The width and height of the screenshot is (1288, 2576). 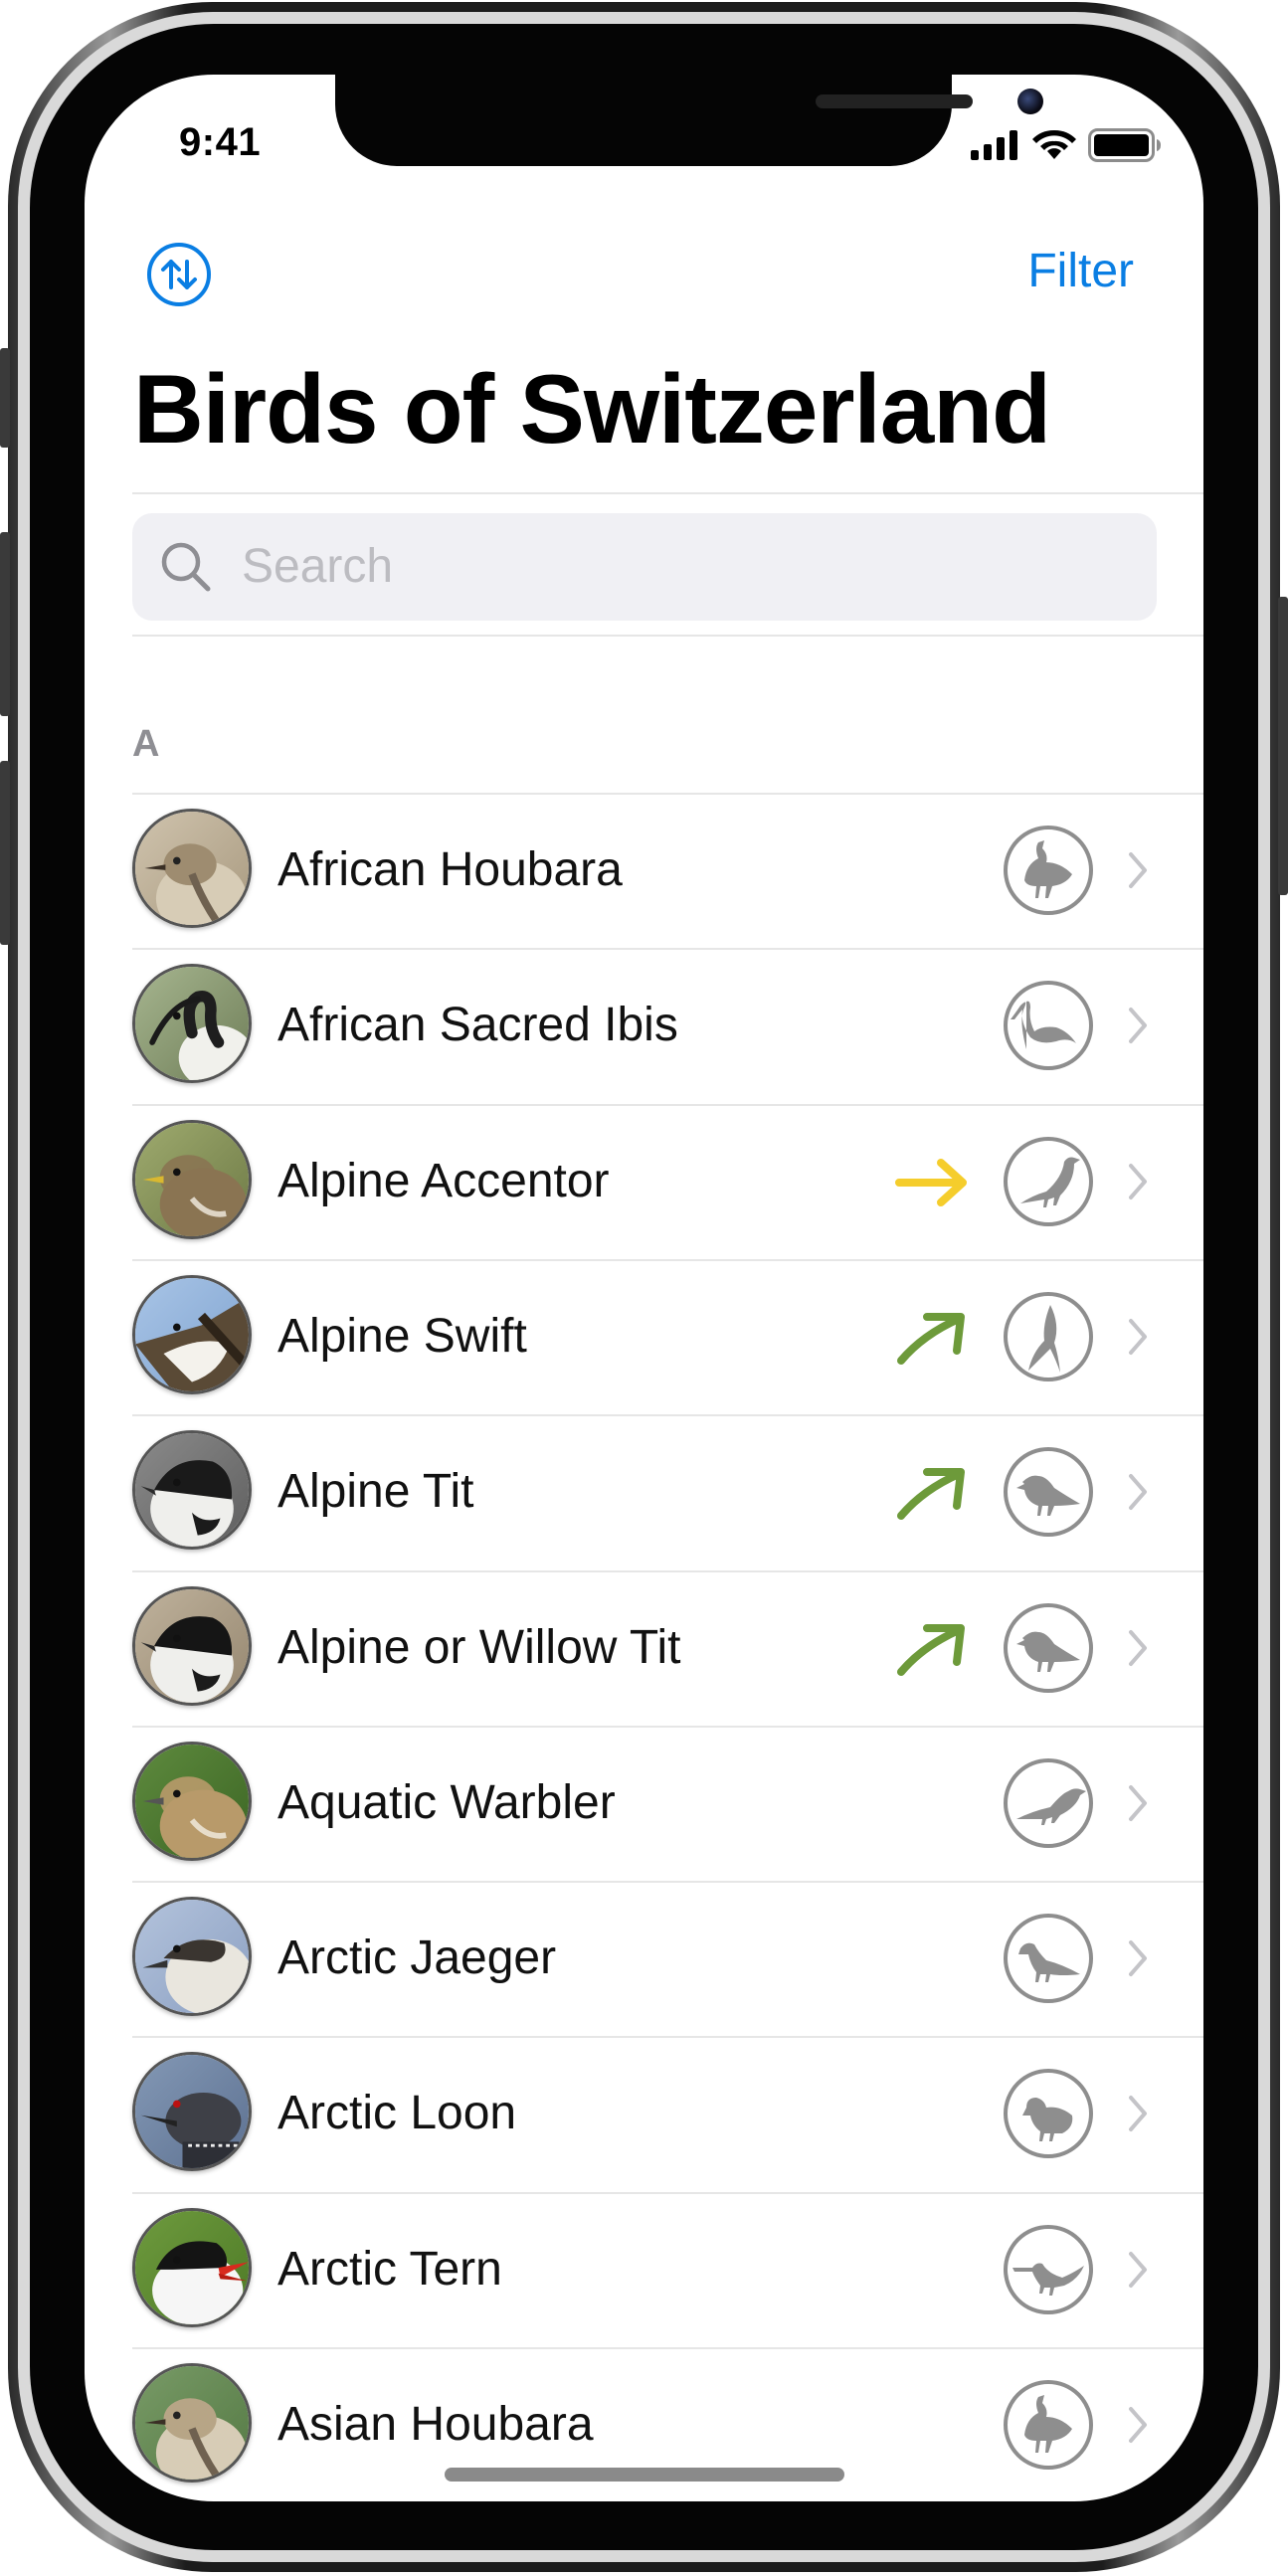 What do you see at coordinates (667, 1336) in the screenshot?
I see `bird-row: Alpine Swift` at bounding box center [667, 1336].